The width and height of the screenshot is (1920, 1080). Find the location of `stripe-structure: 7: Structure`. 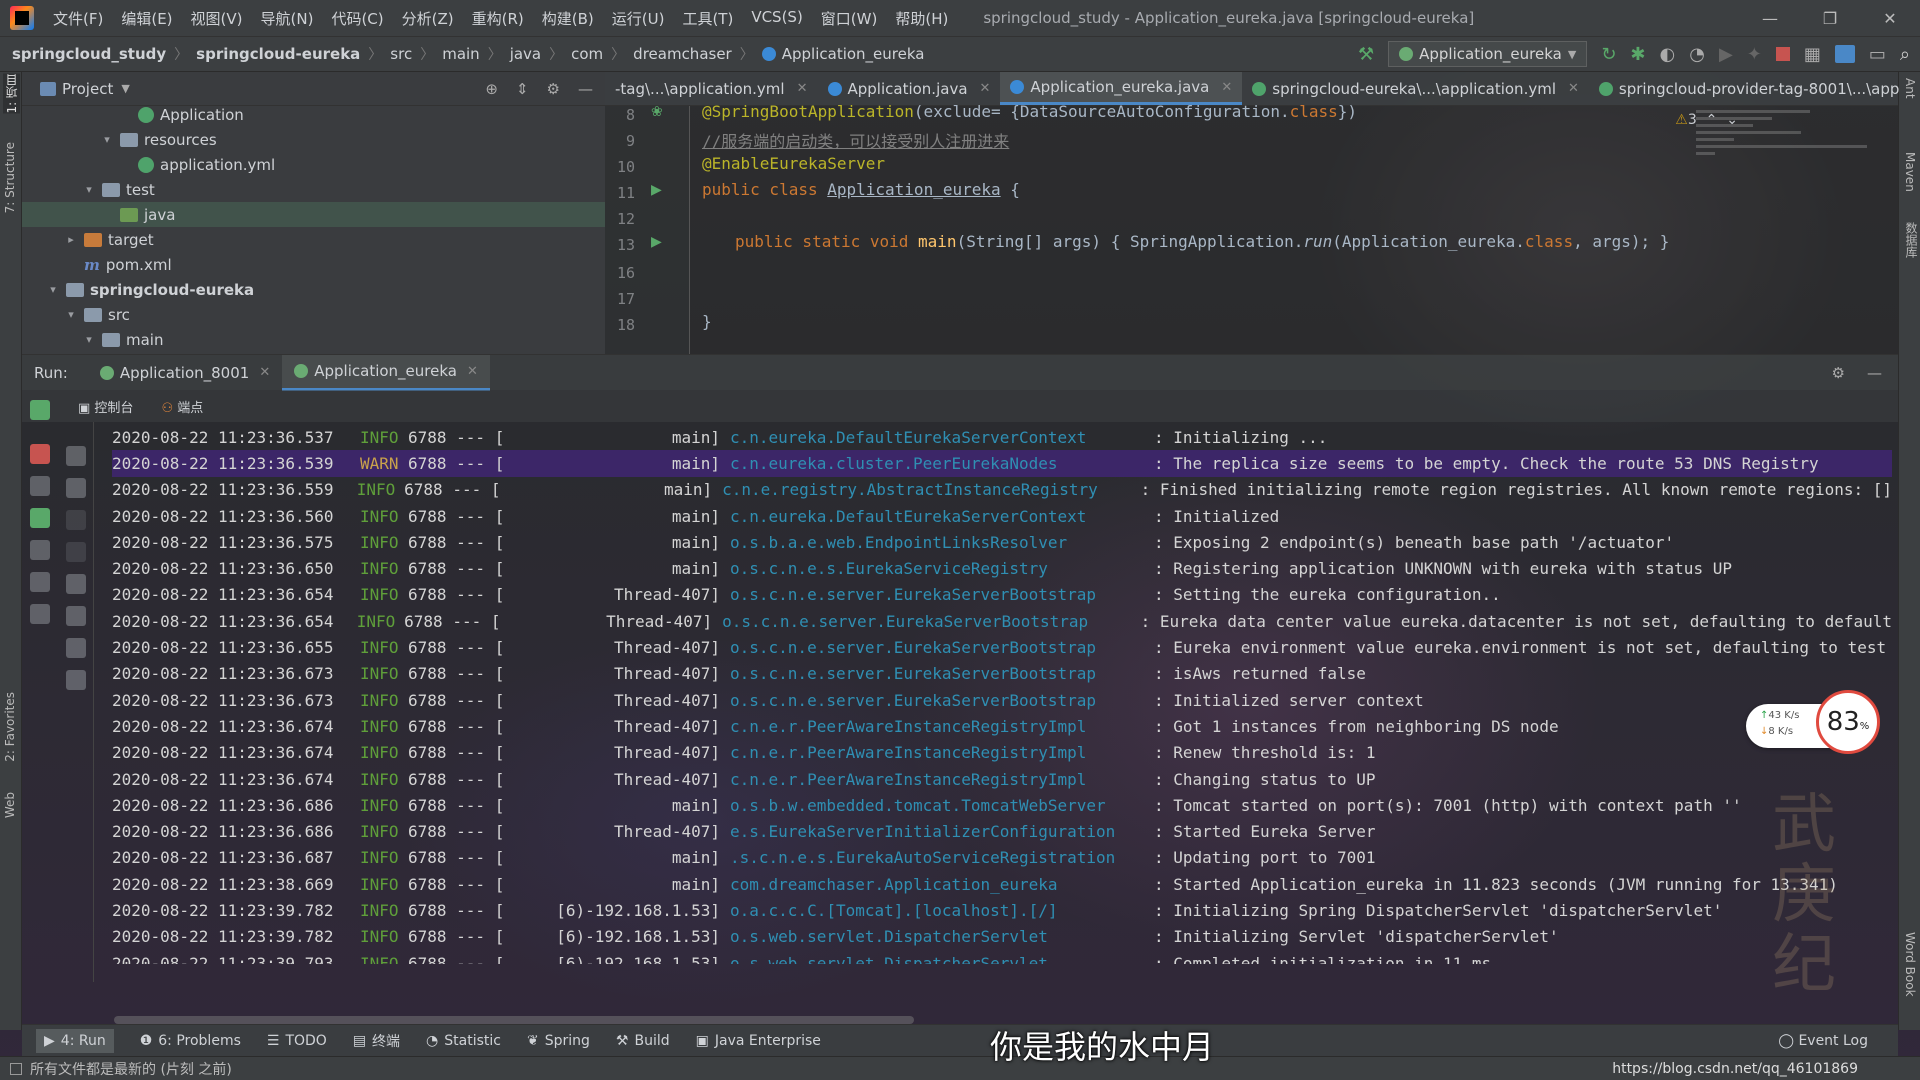

stripe-structure: 7: Structure is located at coordinates (10, 177).